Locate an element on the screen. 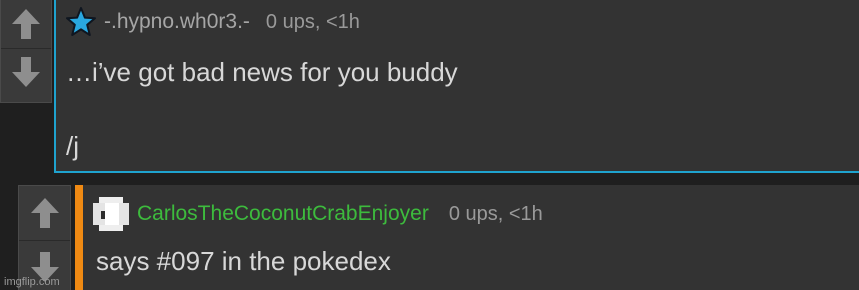 The height and width of the screenshot is (290, 859). comment-accent-bar is located at coordinates (79, 237).